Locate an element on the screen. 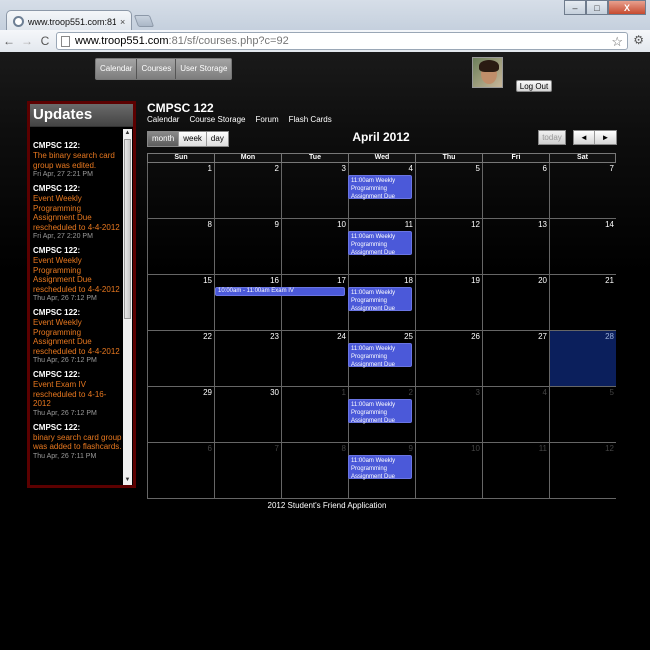 The width and height of the screenshot is (650, 650). view-month-button: month is located at coordinates (164, 139).